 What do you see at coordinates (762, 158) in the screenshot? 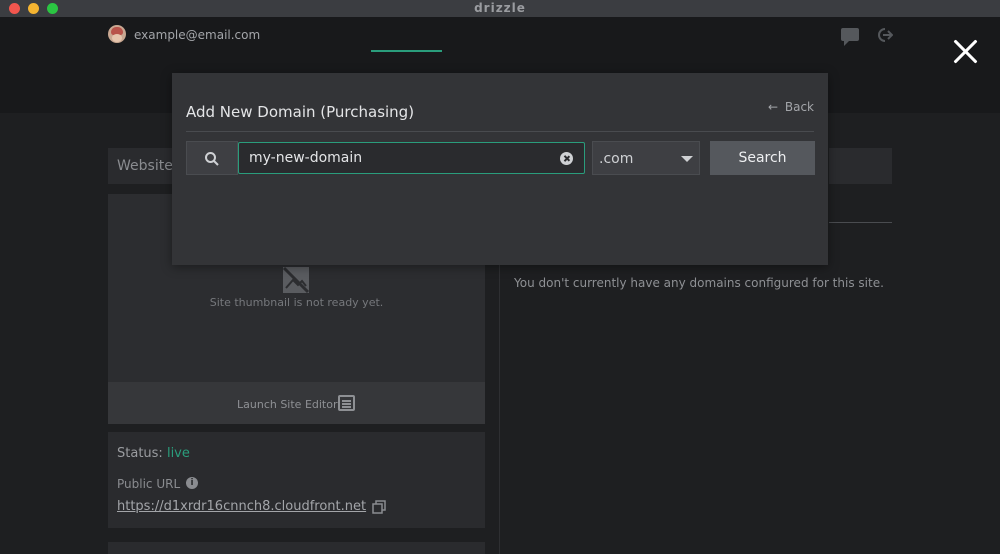
I see `search-button: Search` at bounding box center [762, 158].